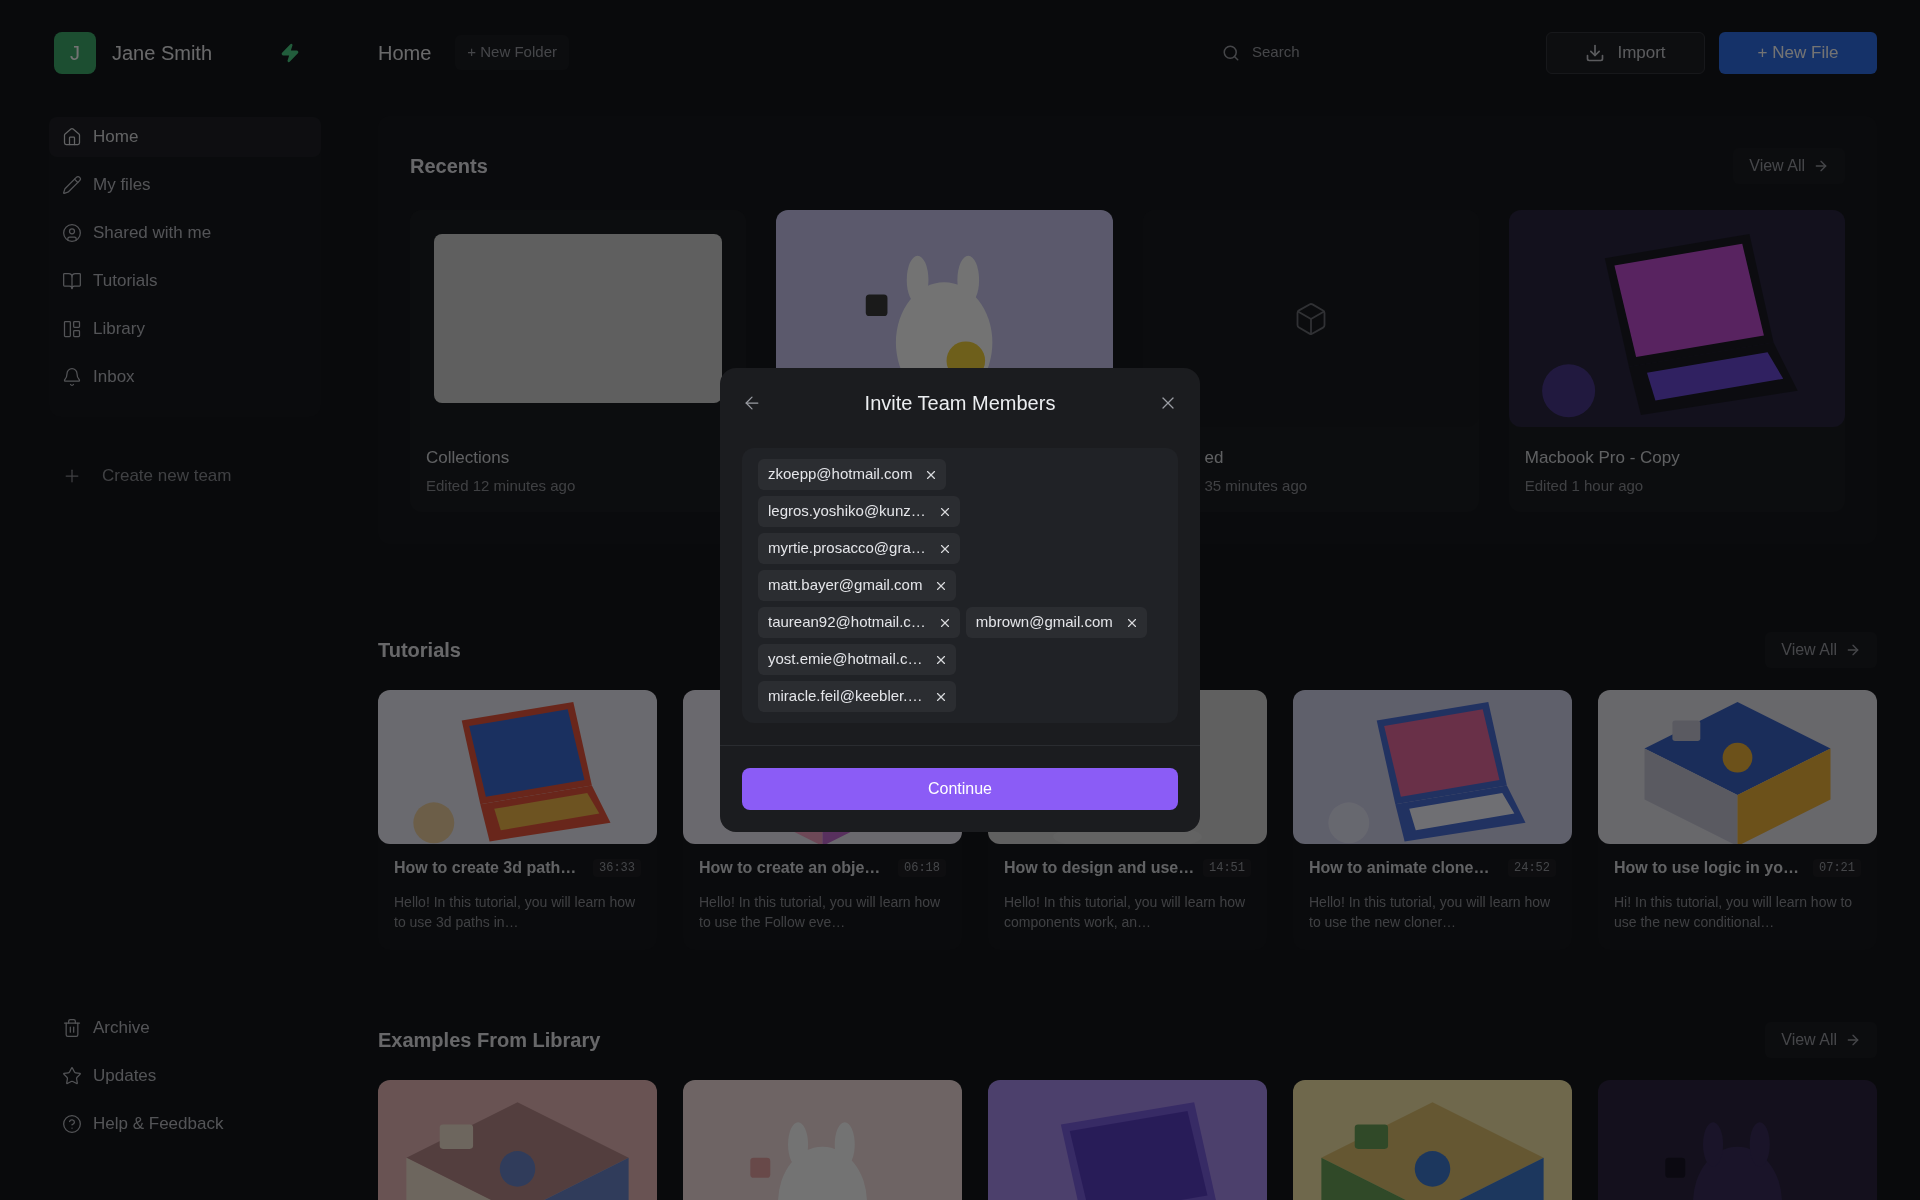 The height and width of the screenshot is (1200, 1920). Describe the element at coordinates (489, 1040) in the screenshot. I see `section-title: Examples From Library` at that location.